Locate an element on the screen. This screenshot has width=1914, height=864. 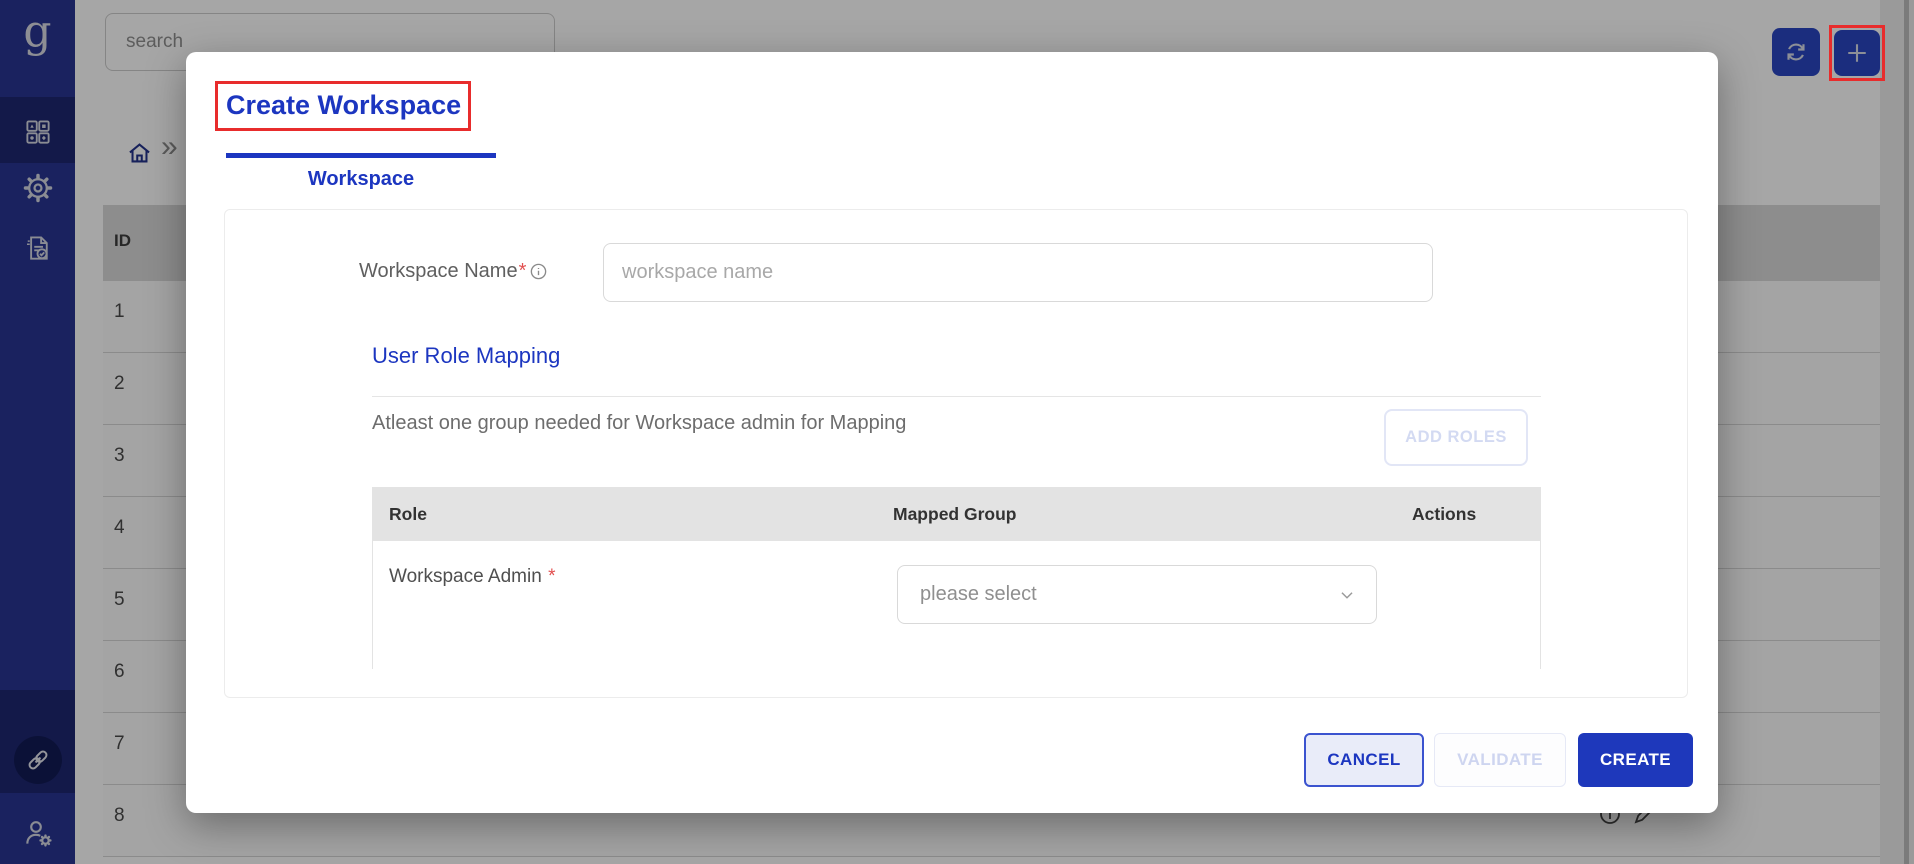
role-table-header: Role Mapped Group Actions is located at coordinates (956, 514).